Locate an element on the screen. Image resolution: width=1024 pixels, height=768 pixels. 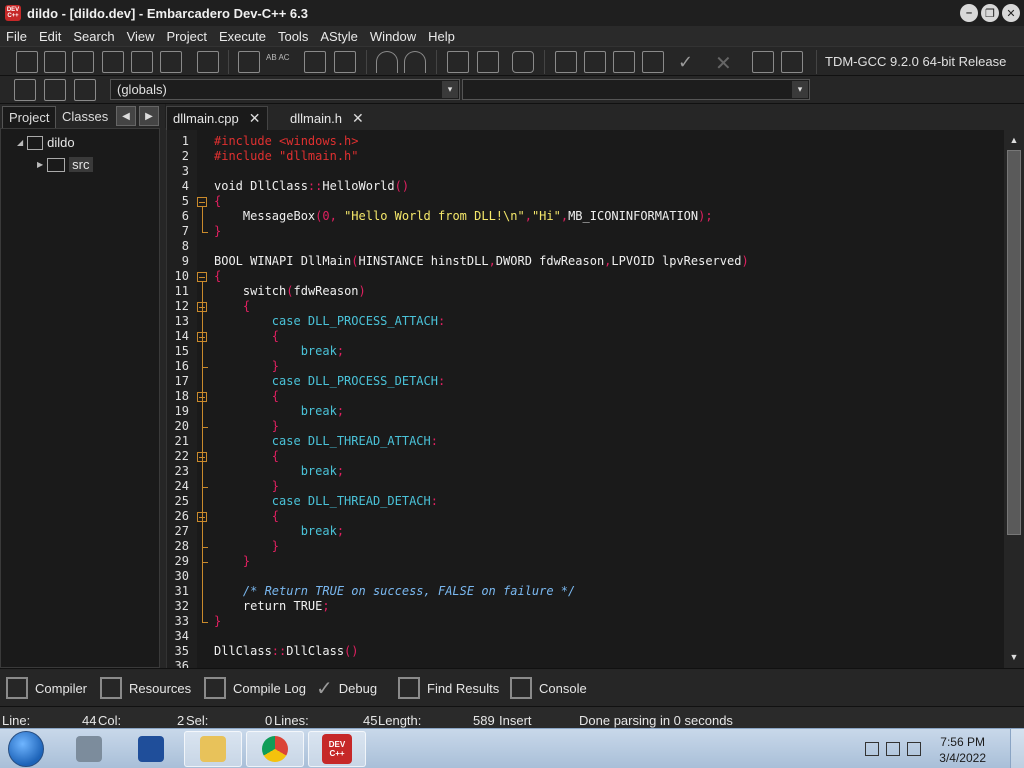
new-file-icon is located at coordinates (27, 62).